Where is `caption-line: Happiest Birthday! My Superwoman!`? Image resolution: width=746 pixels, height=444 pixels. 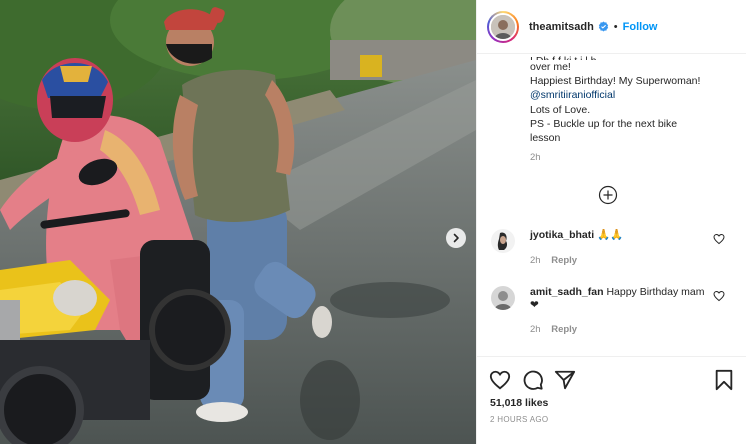 caption-line: Happiest Birthday! My Superwoman! is located at coordinates (615, 81).